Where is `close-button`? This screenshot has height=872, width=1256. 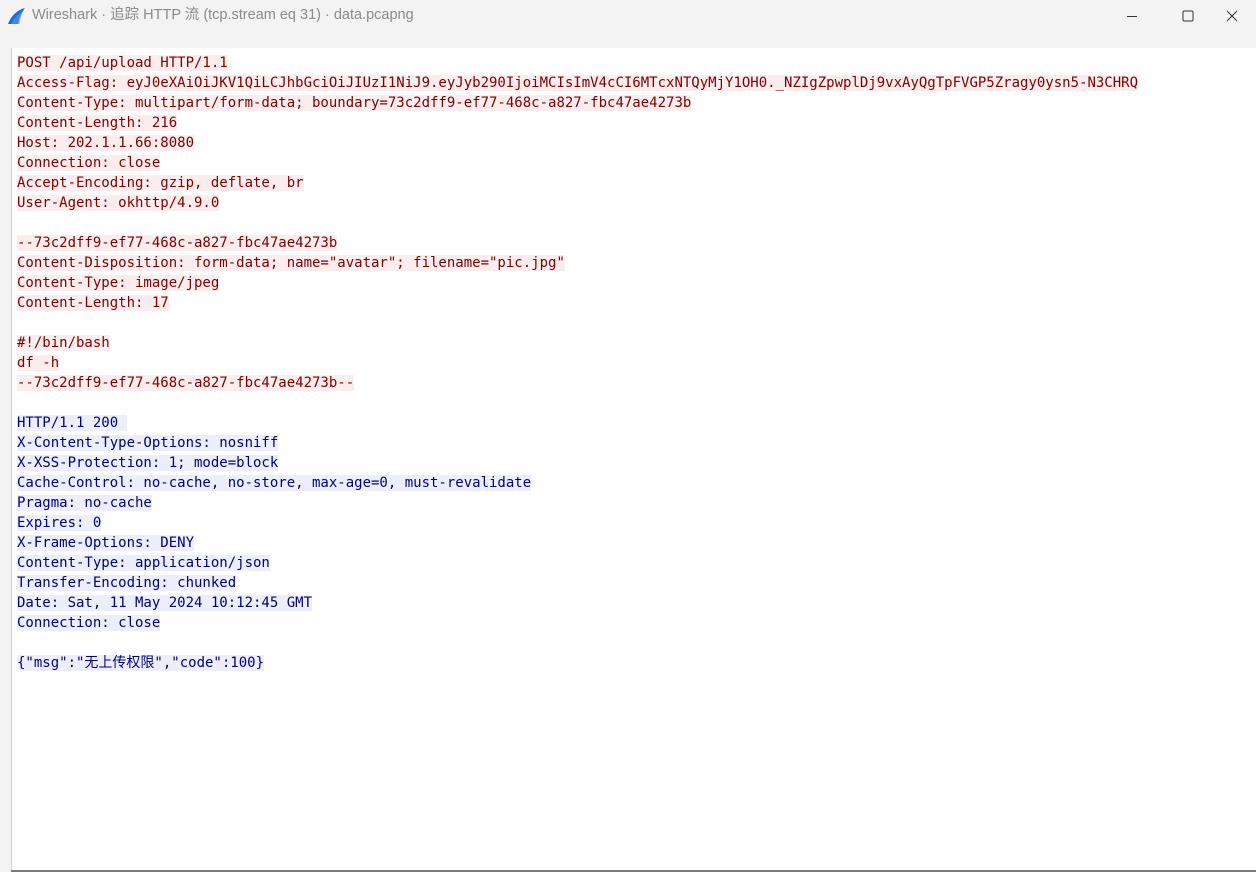 close-button is located at coordinates (1232, 16).